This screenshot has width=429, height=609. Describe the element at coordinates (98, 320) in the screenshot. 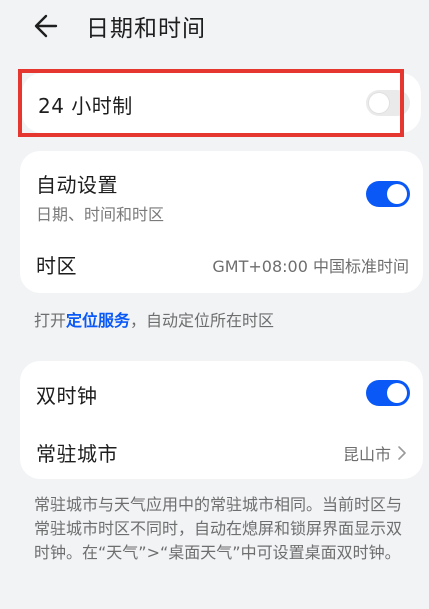

I see `location-service-link: 定位服务` at that location.